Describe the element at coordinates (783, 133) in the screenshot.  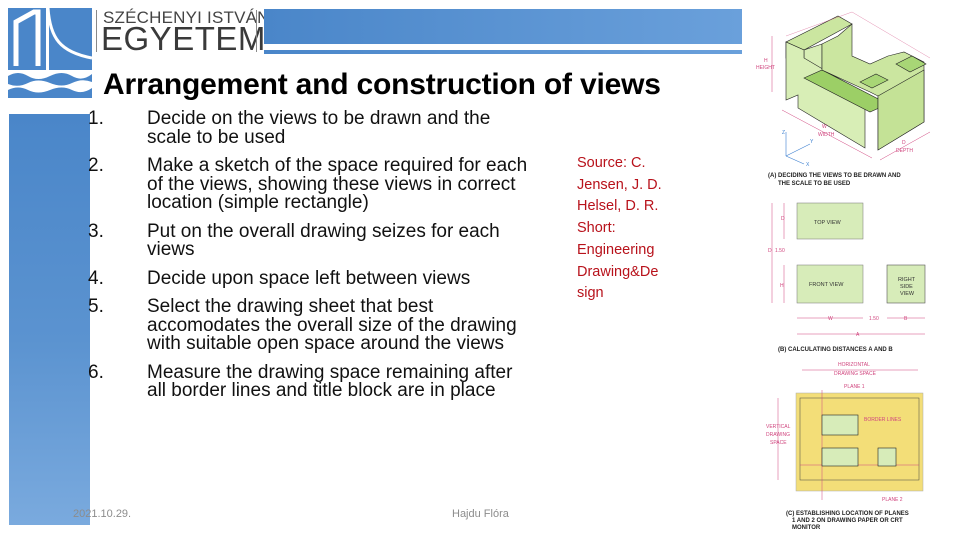
I see `axis-z: Z` at that location.